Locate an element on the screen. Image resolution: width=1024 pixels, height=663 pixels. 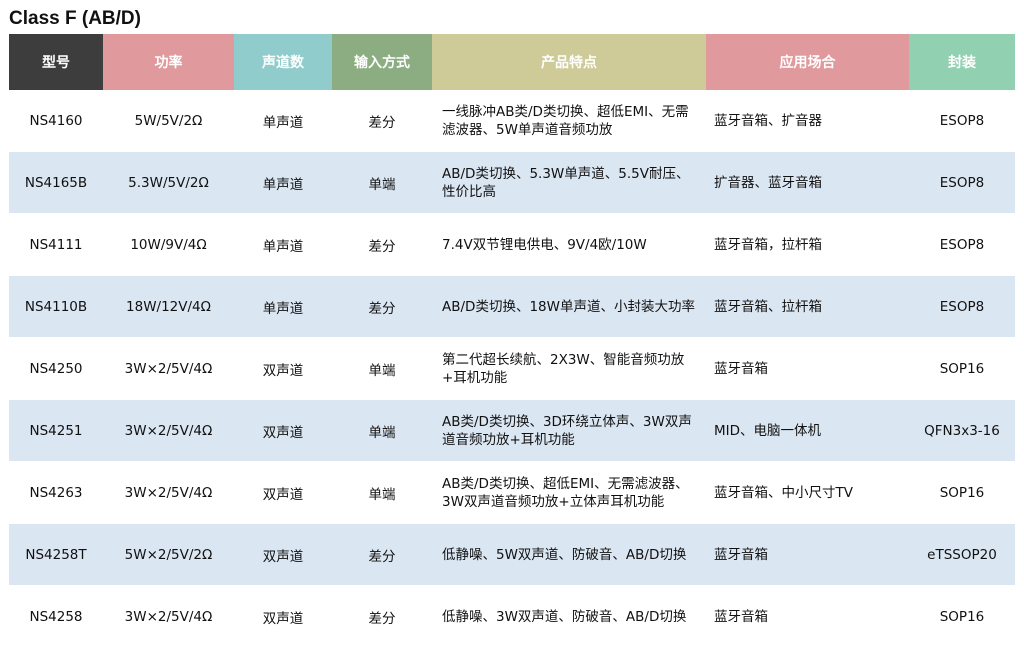
header-features: 产品特点 is located at coordinates (569, 62).